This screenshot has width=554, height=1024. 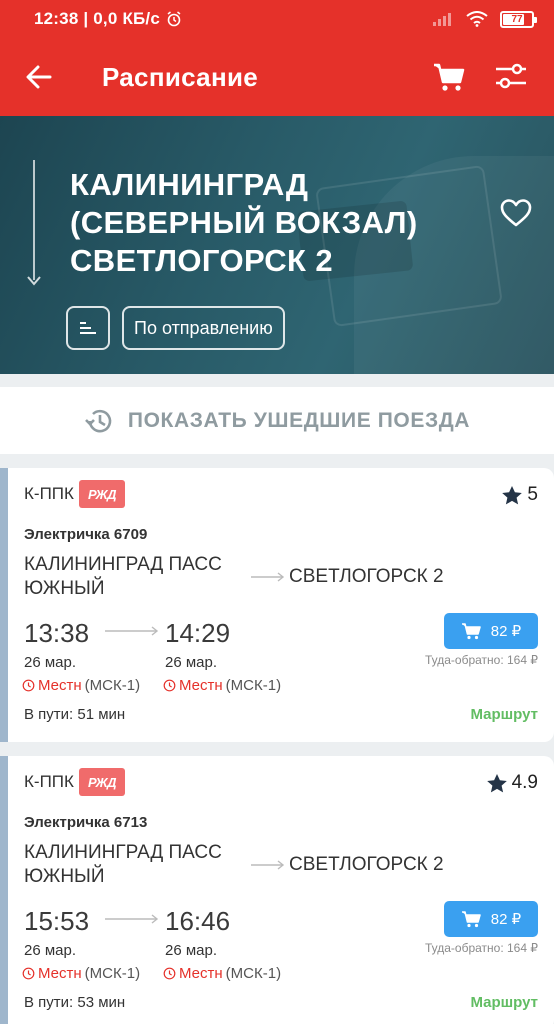 I want to click on filter-sliders-icon, so click(x=511, y=76).